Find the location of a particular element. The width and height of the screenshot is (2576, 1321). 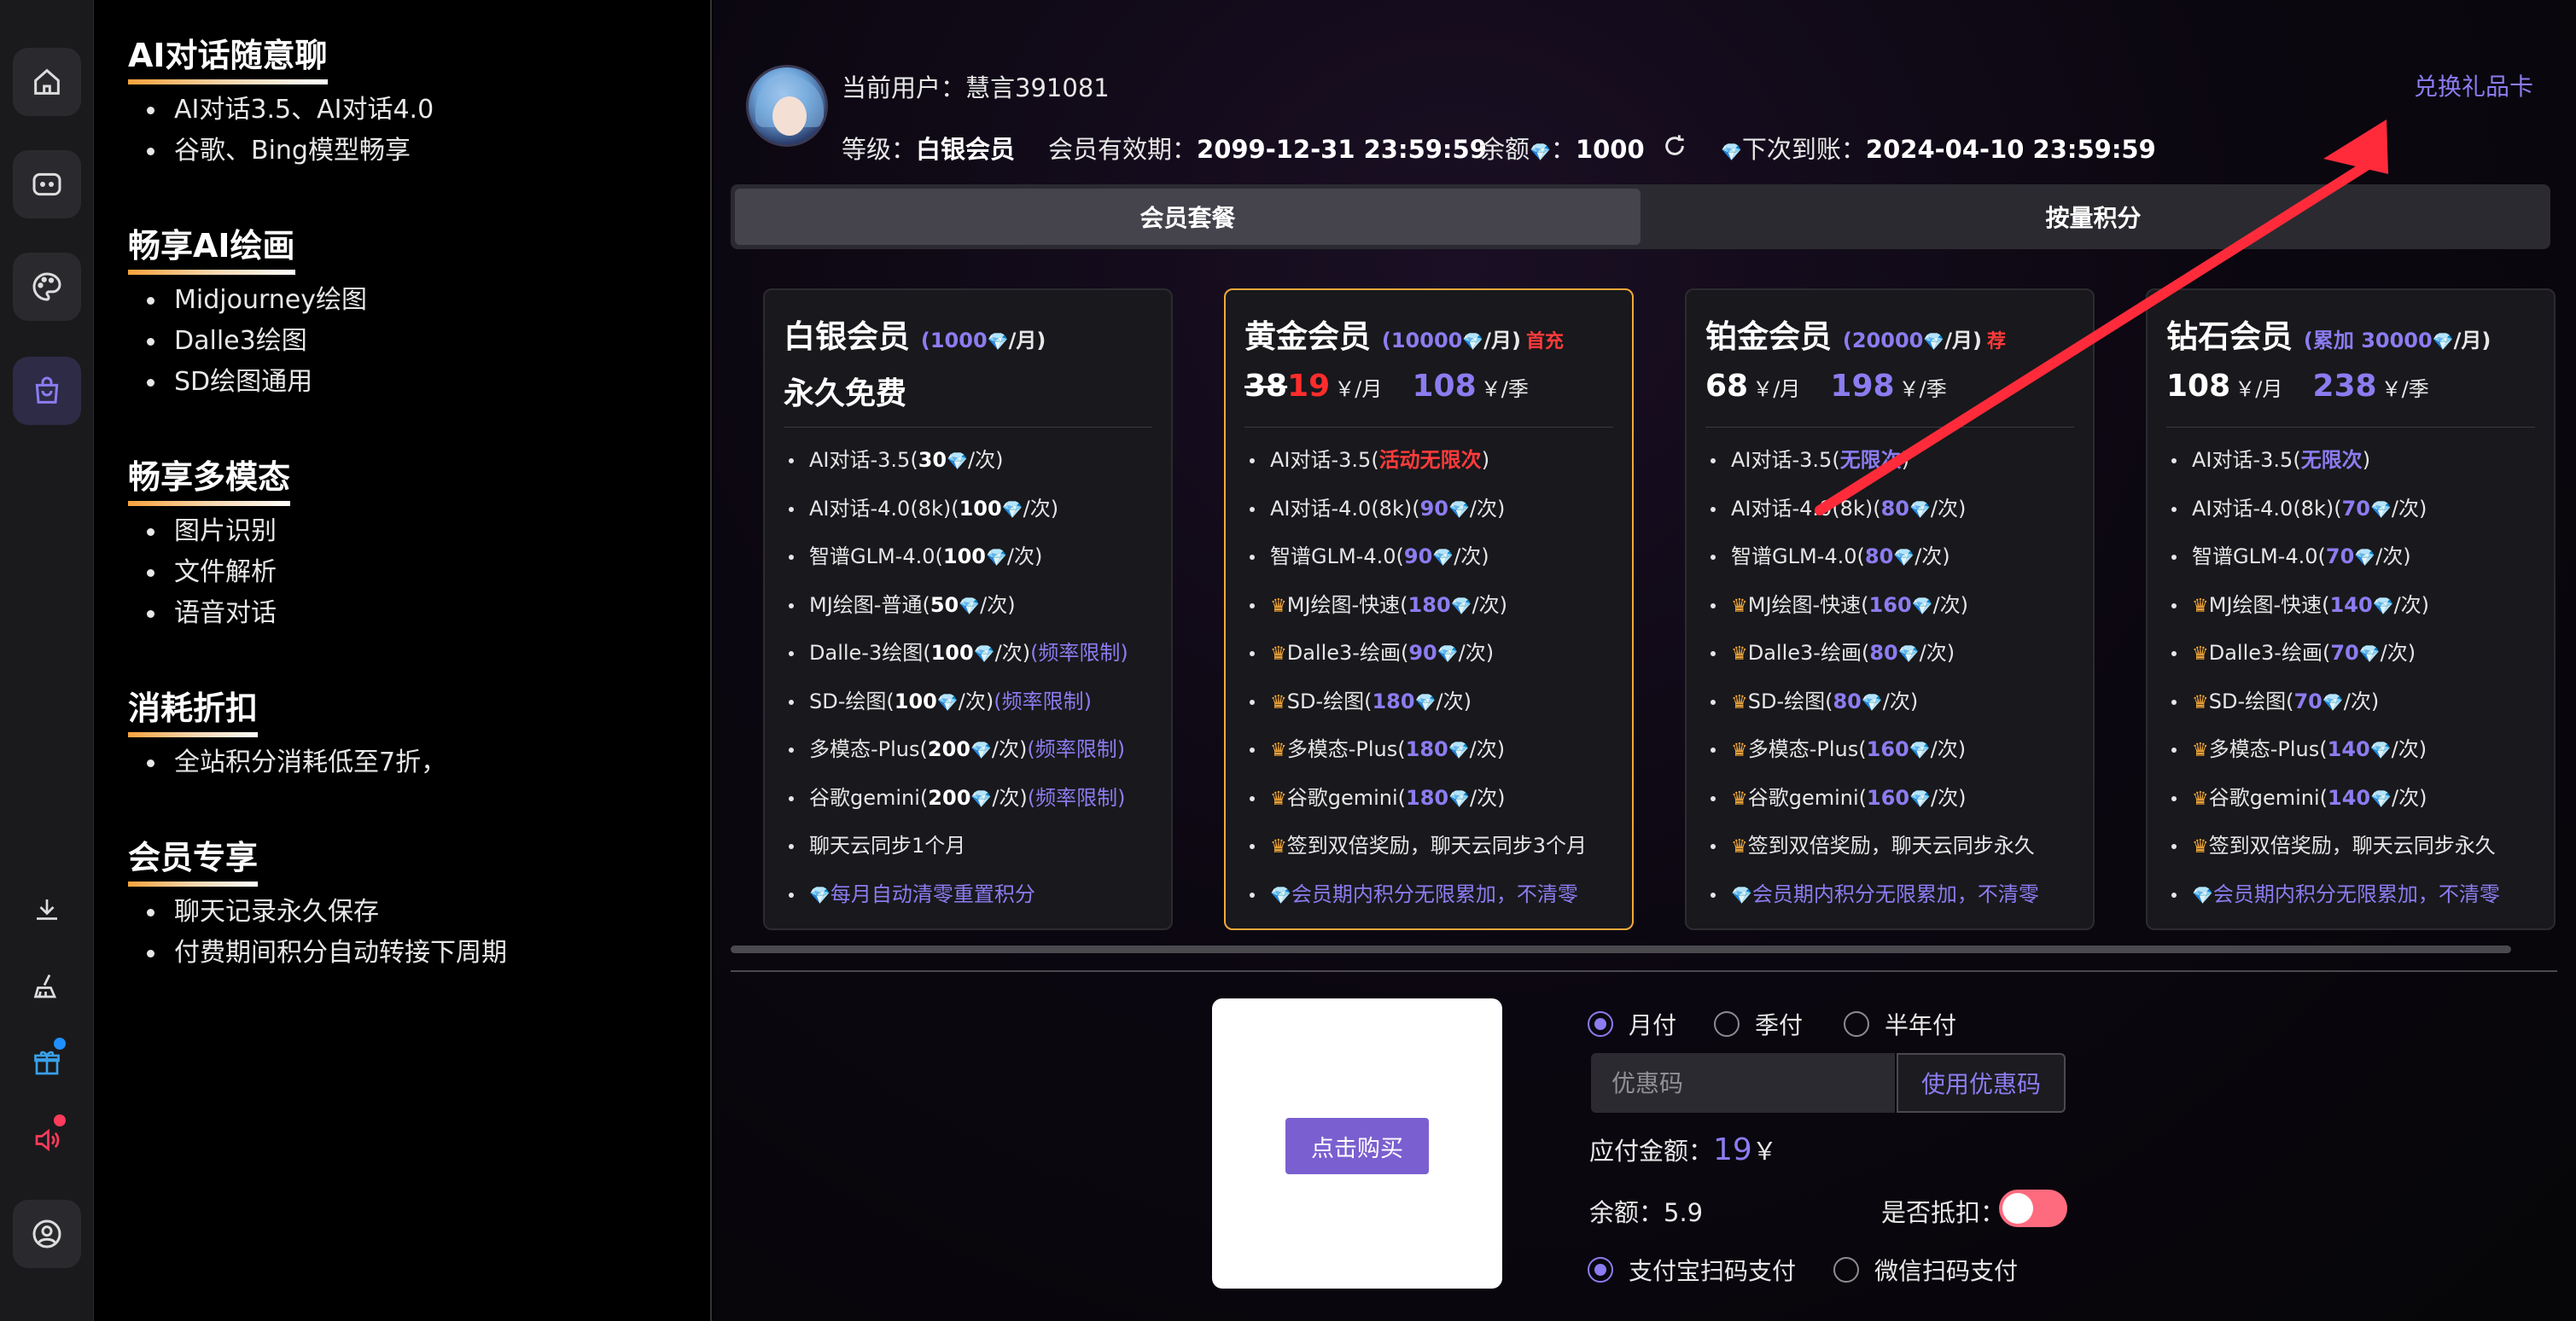

radio-label: 支付宝扫码支付 is located at coordinates (1713, 1271).